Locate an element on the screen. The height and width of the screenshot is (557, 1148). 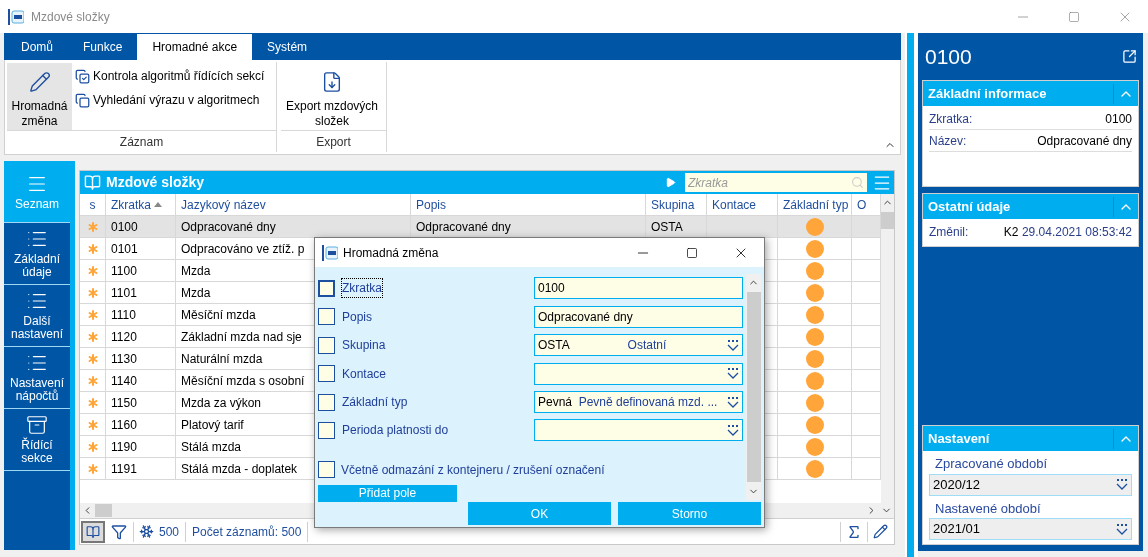
ribbon-tab: Funkce is located at coordinates (103, 47).